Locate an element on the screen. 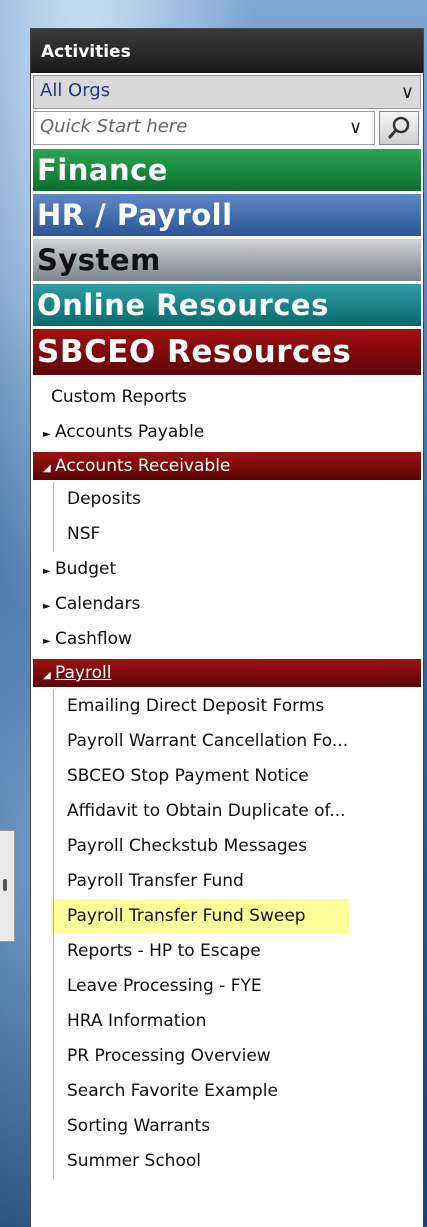 The width and height of the screenshot is (427, 1227). tree-item-sorting-warrants: Sorting Warrants is located at coordinates (227, 1126).